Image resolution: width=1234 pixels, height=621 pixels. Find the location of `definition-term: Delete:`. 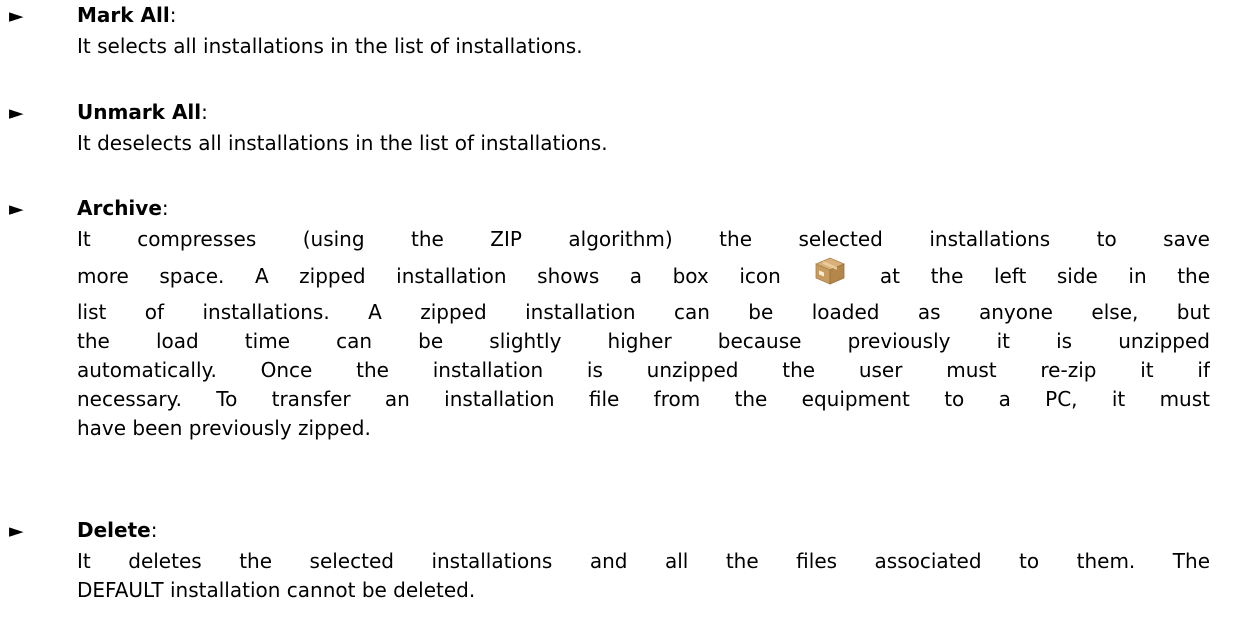

definition-term: Delete: is located at coordinates (117, 530).